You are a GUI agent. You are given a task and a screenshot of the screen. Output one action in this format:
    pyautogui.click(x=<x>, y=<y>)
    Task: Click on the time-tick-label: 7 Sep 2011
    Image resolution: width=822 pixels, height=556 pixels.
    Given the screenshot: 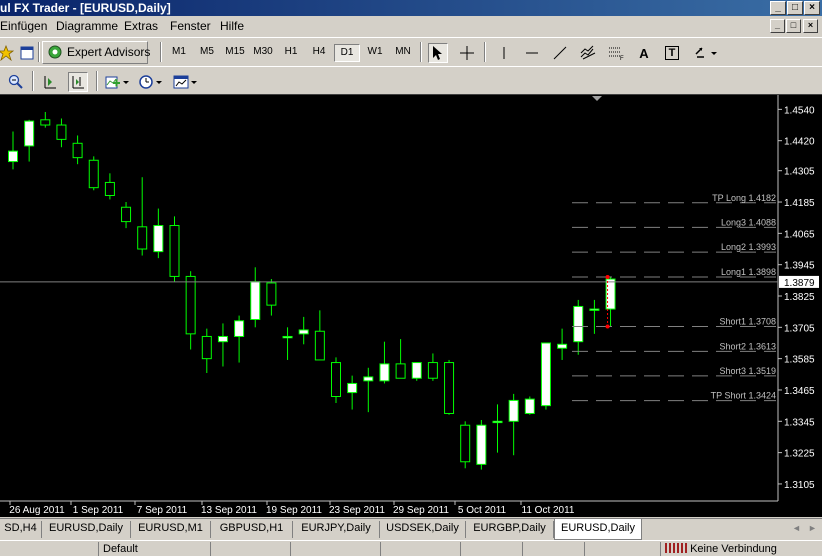 What is the action you would take?
    pyautogui.click(x=162, y=510)
    